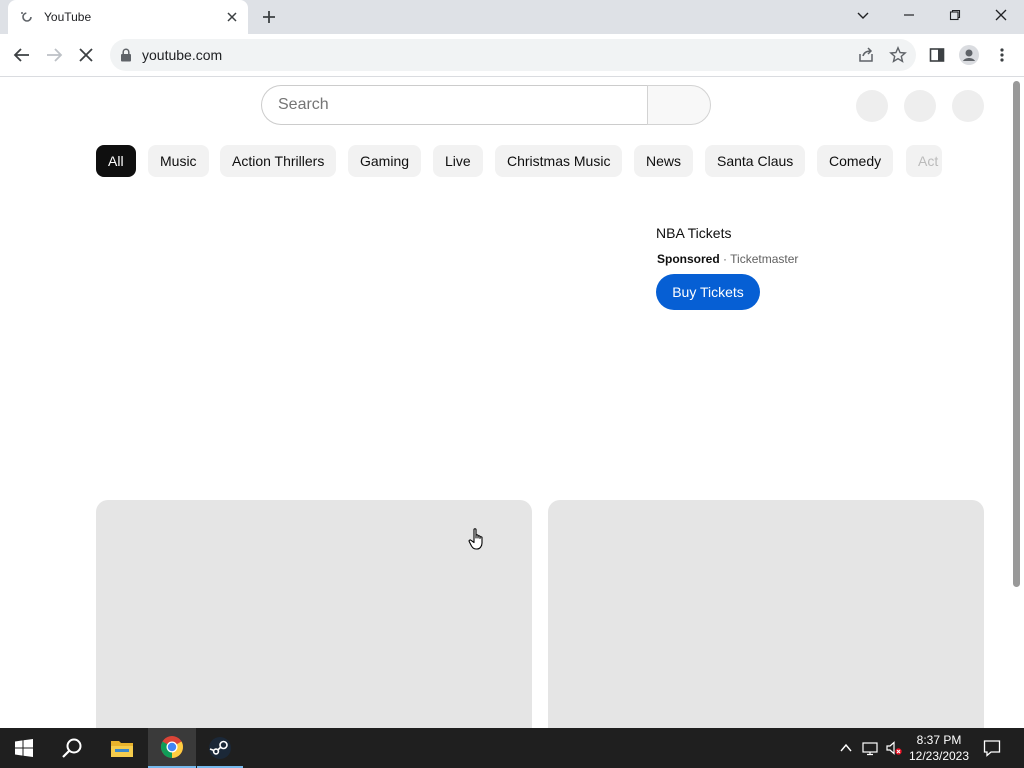 The image size is (1024, 768). What do you see at coordinates (269, 17) in the screenshot?
I see `plus-icon` at bounding box center [269, 17].